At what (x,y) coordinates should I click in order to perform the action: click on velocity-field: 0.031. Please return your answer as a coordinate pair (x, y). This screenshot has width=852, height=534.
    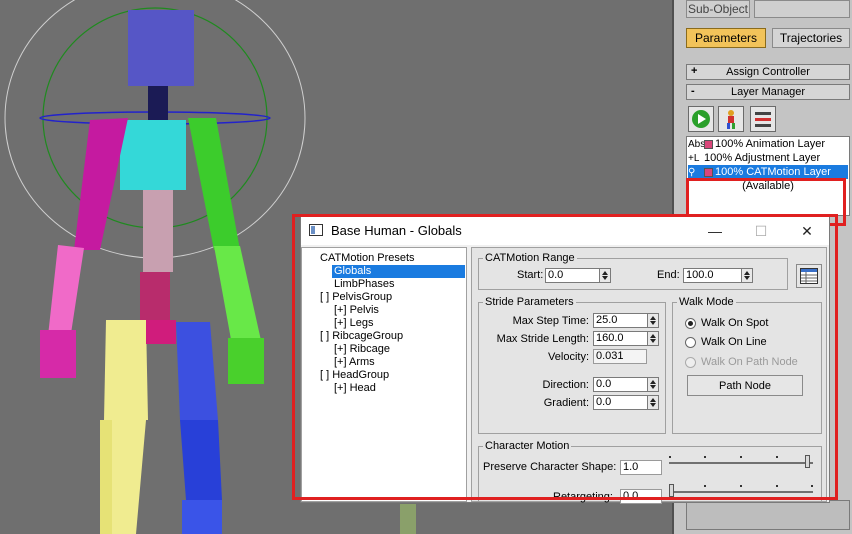
    Looking at the image, I should click on (620, 356).